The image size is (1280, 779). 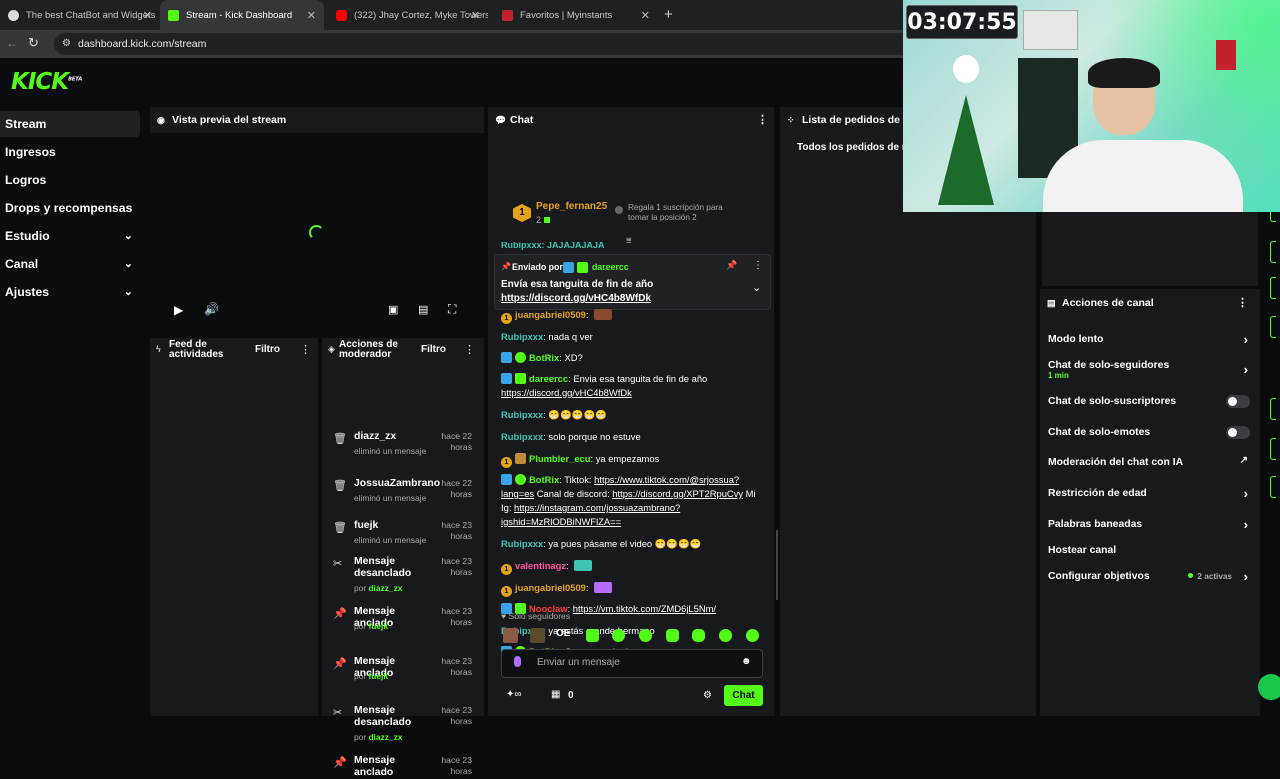 What do you see at coordinates (756, 287) in the screenshot?
I see `chevron-down-icon: ⌄` at bounding box center [756, 287].